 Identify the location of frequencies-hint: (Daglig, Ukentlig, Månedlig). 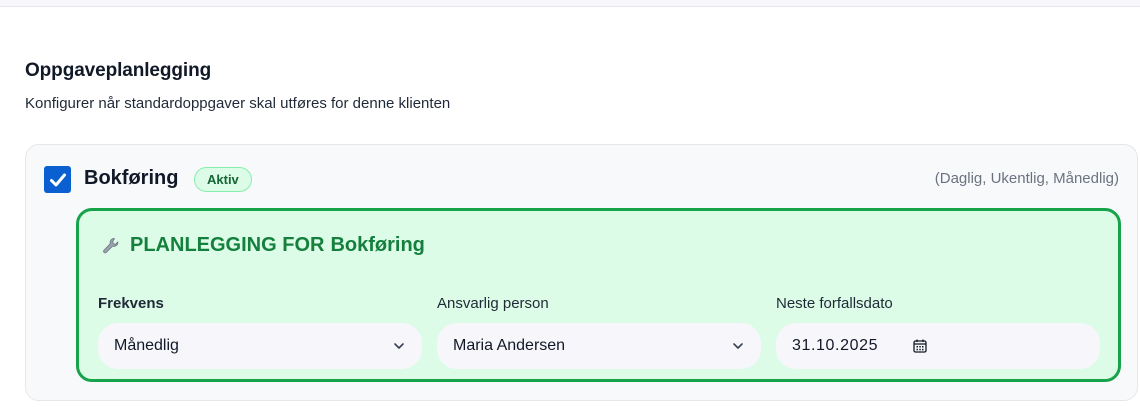
(1026, 178).